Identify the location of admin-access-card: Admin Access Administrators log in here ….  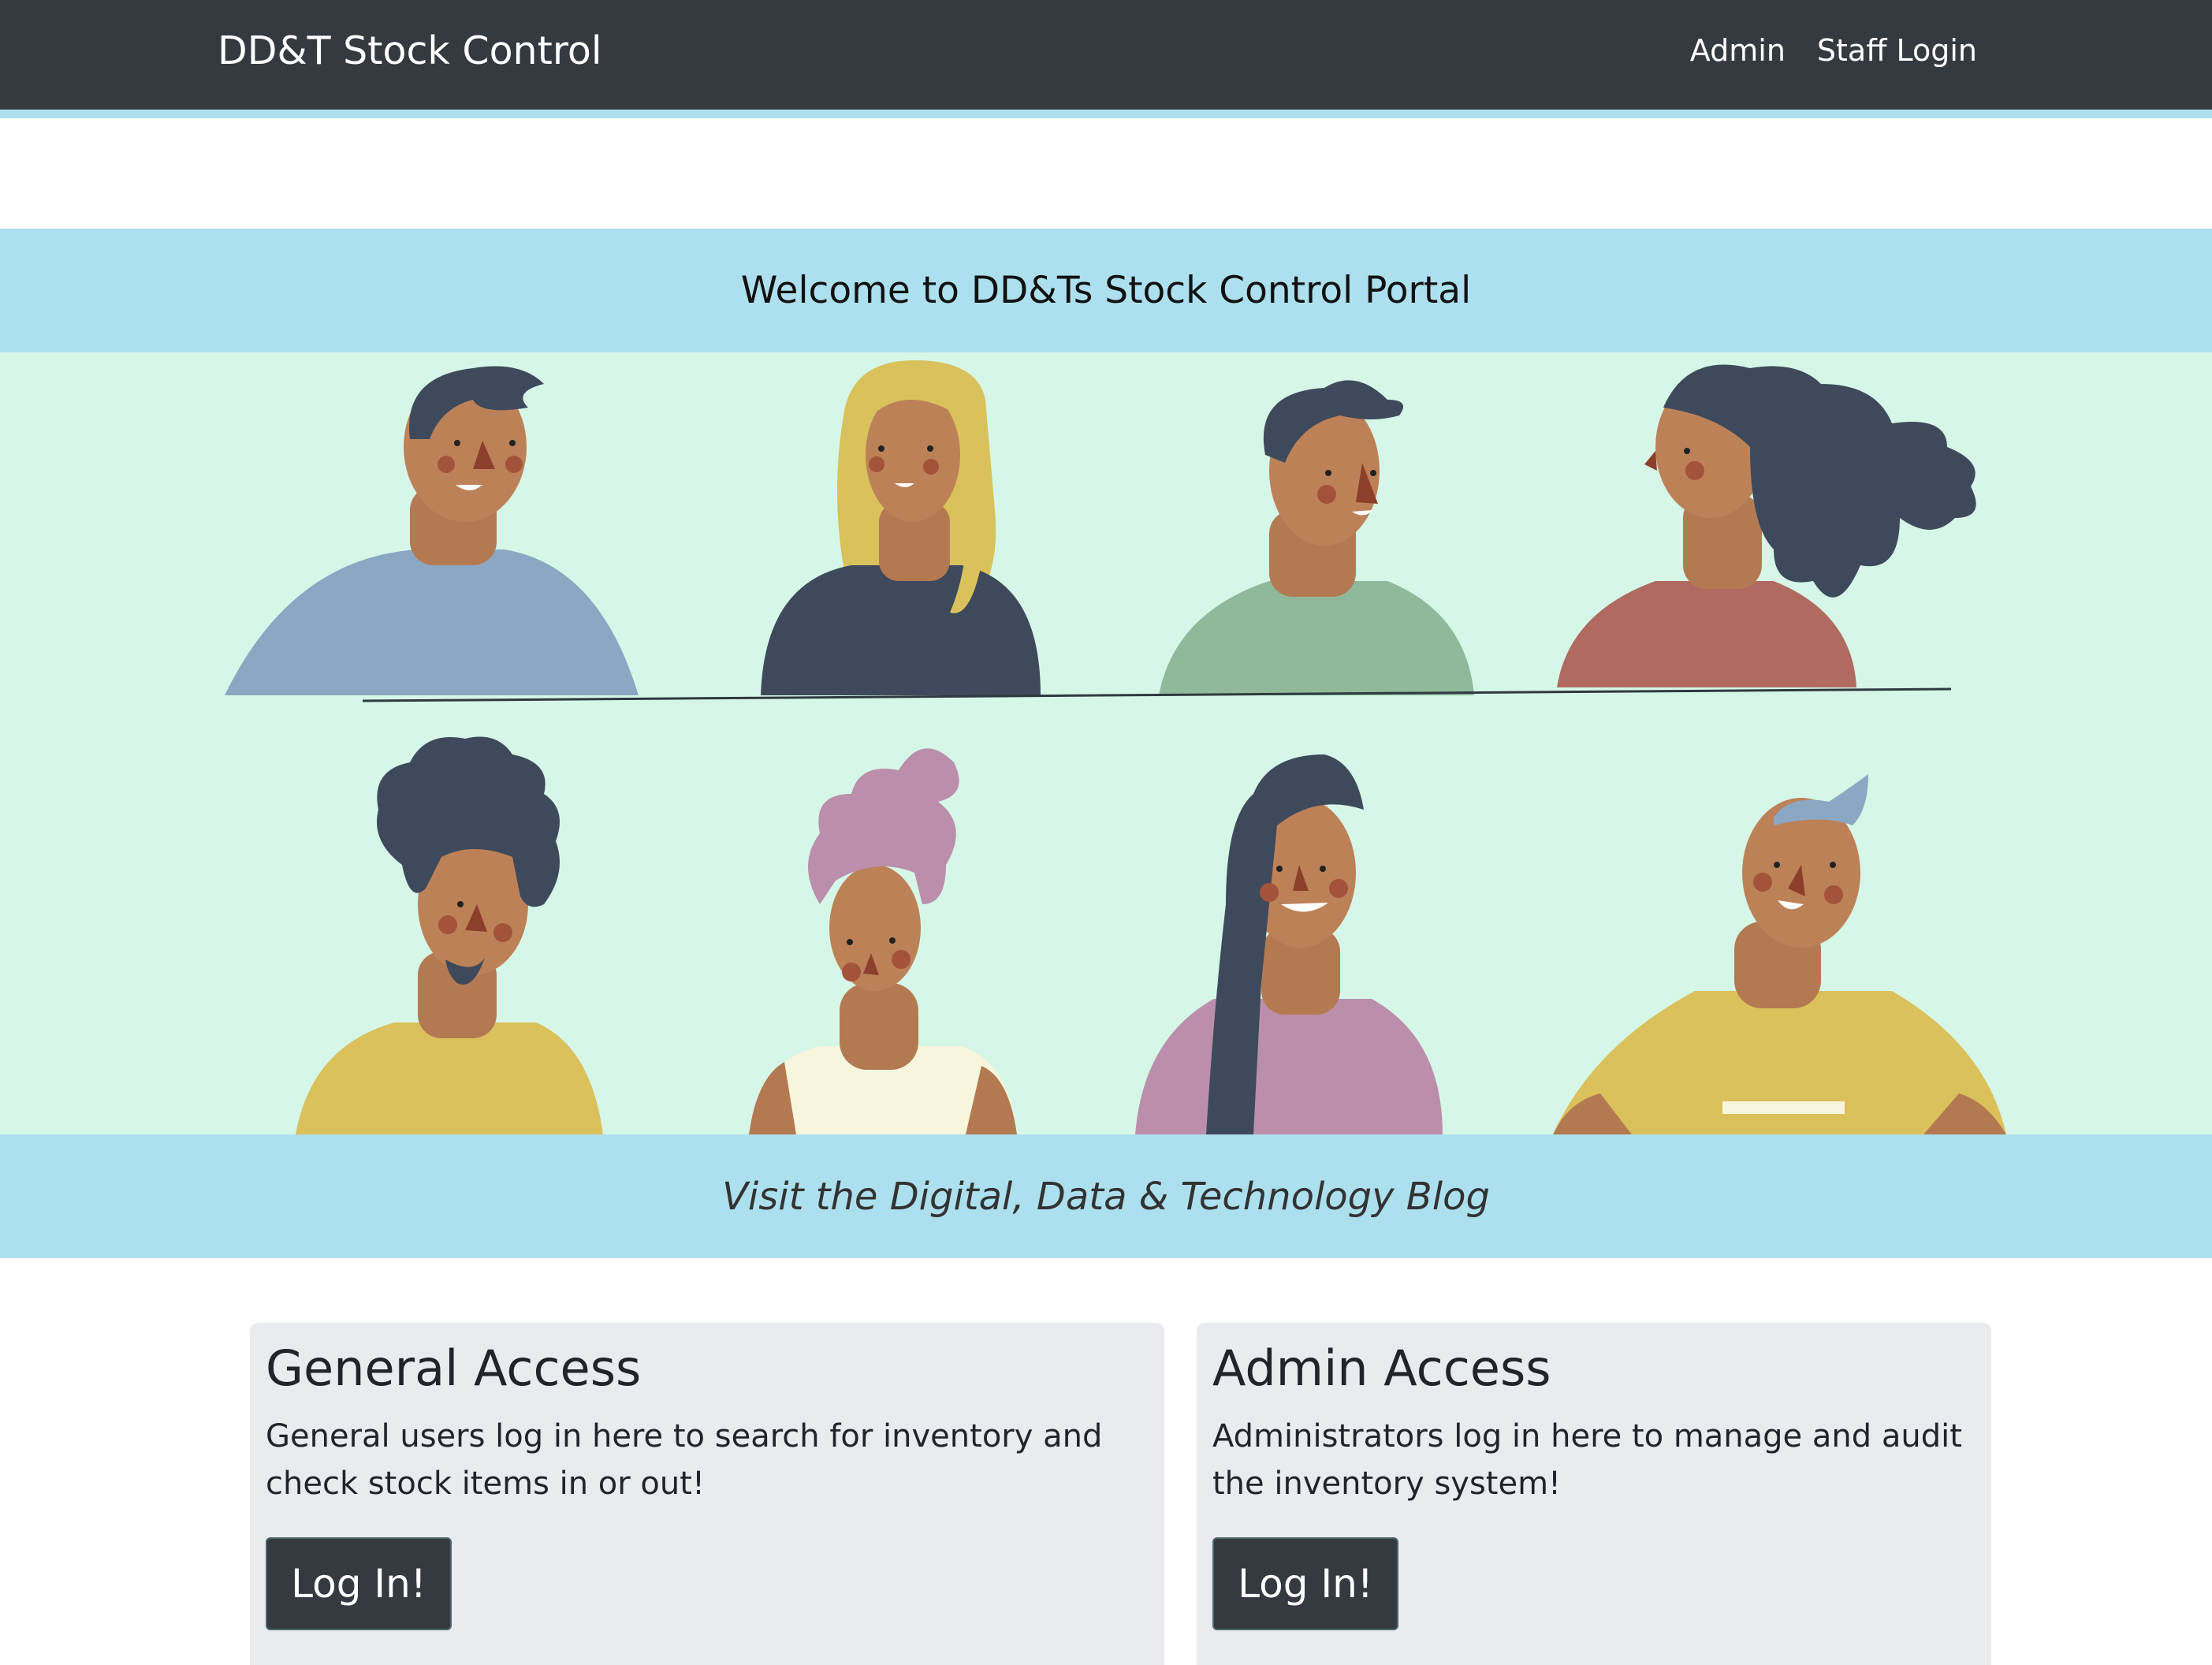
(1594, 1494).